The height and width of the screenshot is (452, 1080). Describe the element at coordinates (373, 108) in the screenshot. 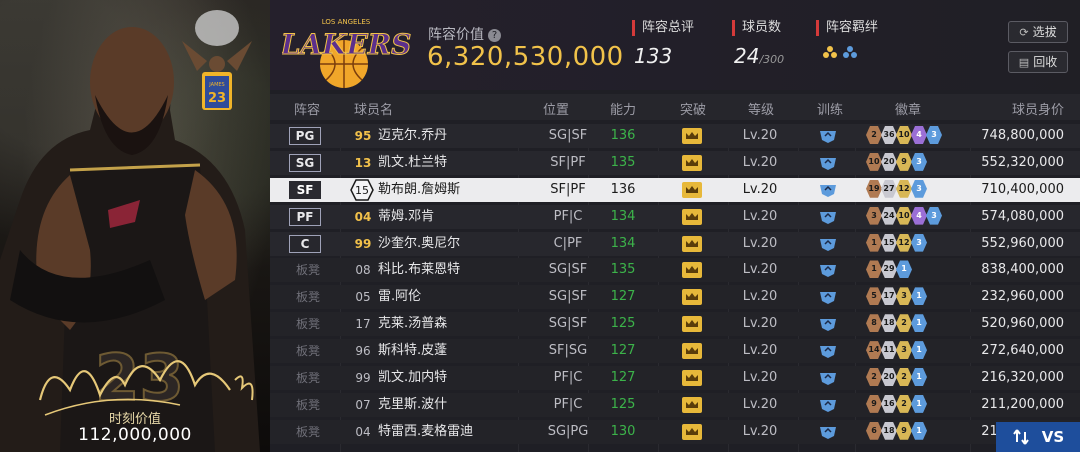

I see `col-name: 球员名` at that location.